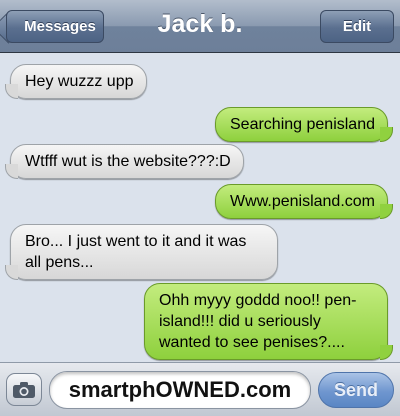  Describe the element at coordinates (356, 390) in the screenshot. I see `send-button: Send` at that location.